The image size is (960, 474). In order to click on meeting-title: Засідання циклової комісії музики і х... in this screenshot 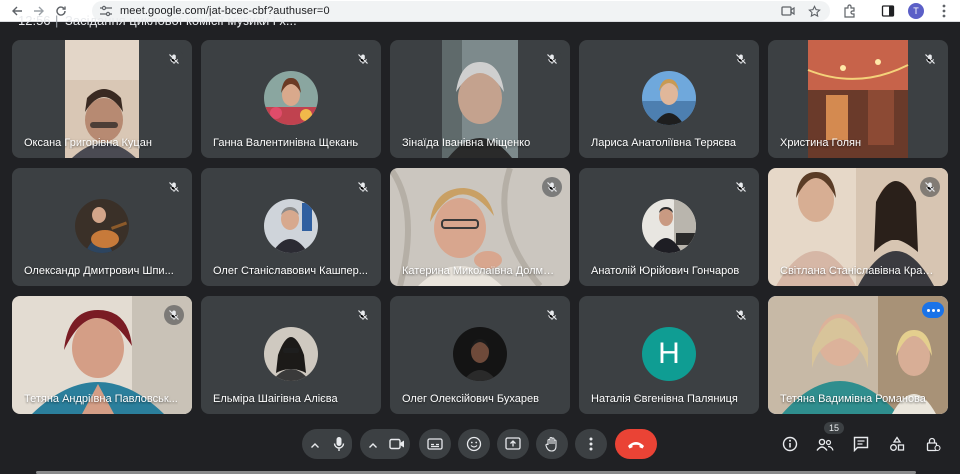, I will do `click(181, 20)`.